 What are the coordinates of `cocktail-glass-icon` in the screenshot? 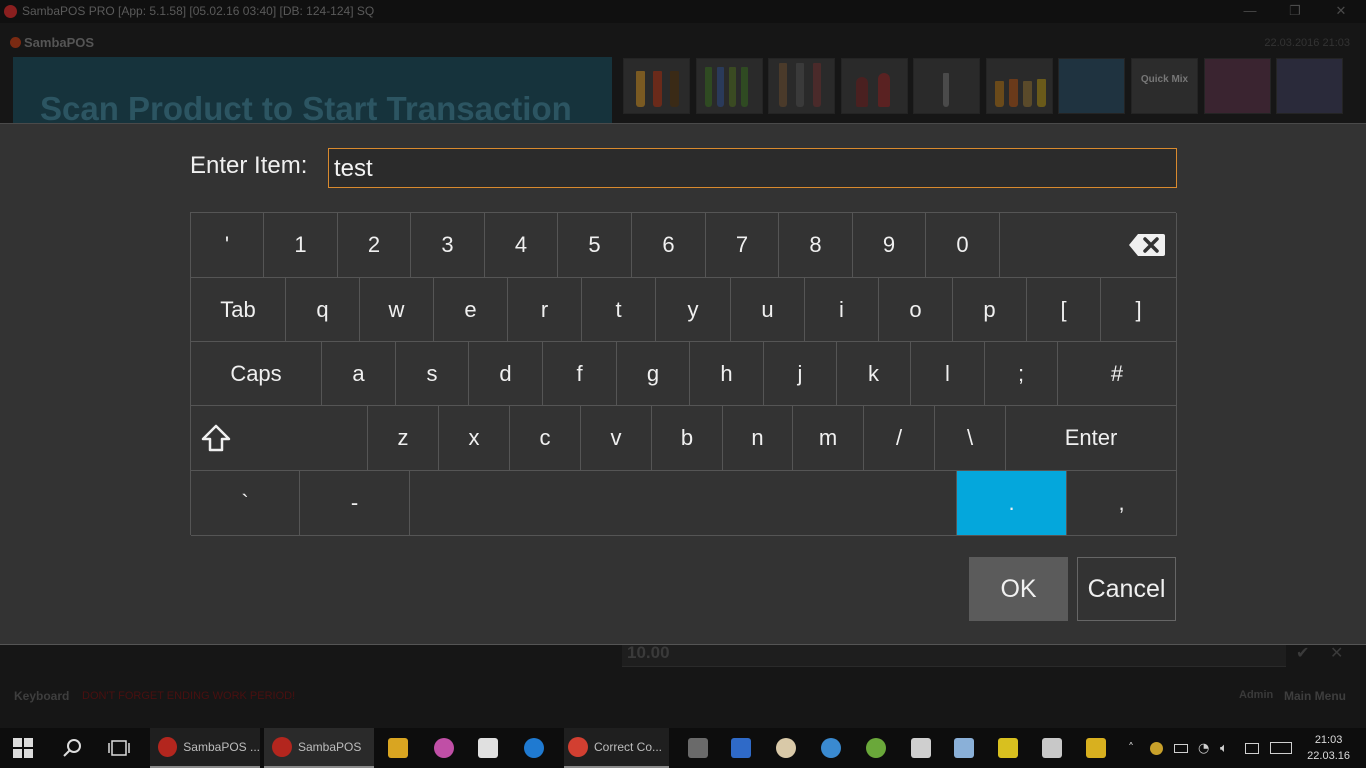 It's located at (946, 86).